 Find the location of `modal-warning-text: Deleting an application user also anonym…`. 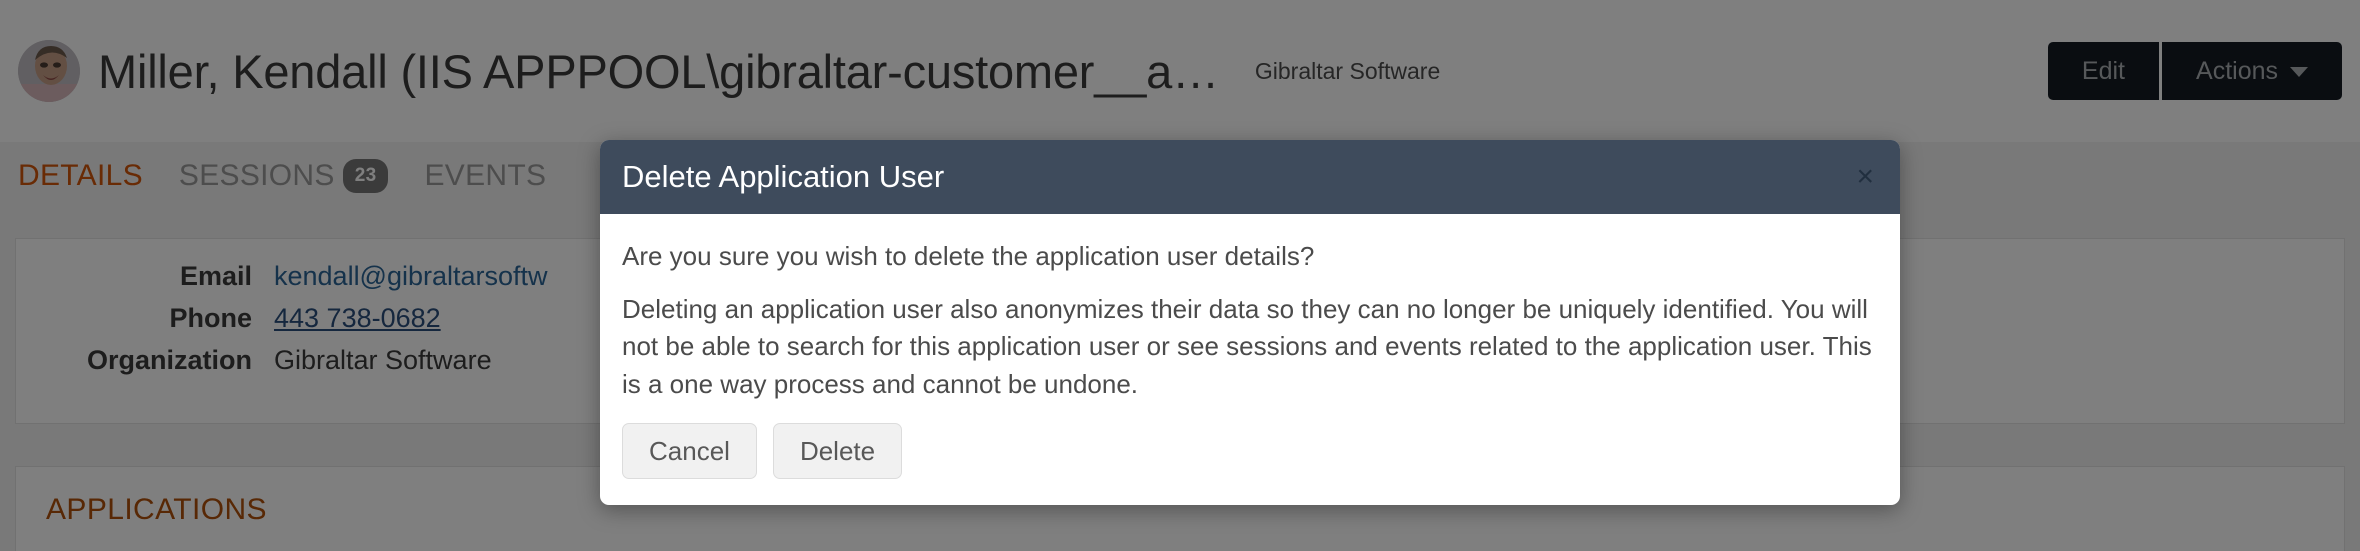

modal-warning-text: Deleting an application user also anonym… is located at coordinates (1247, 346).